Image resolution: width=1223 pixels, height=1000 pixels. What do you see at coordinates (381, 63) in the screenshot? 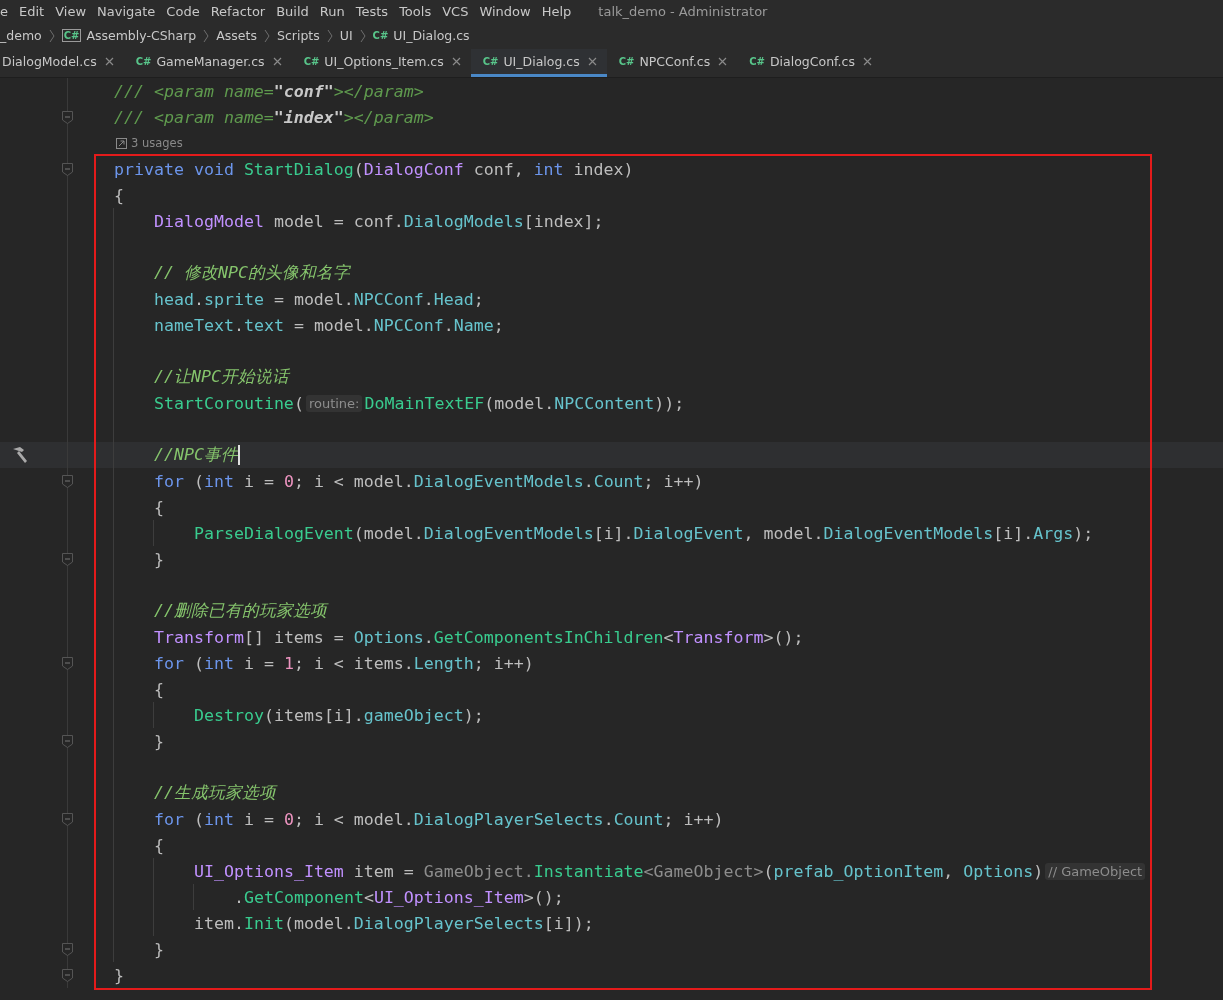
I see `file-tab: C# UI_Options_Item.cs` at bounding box center [381, 63].